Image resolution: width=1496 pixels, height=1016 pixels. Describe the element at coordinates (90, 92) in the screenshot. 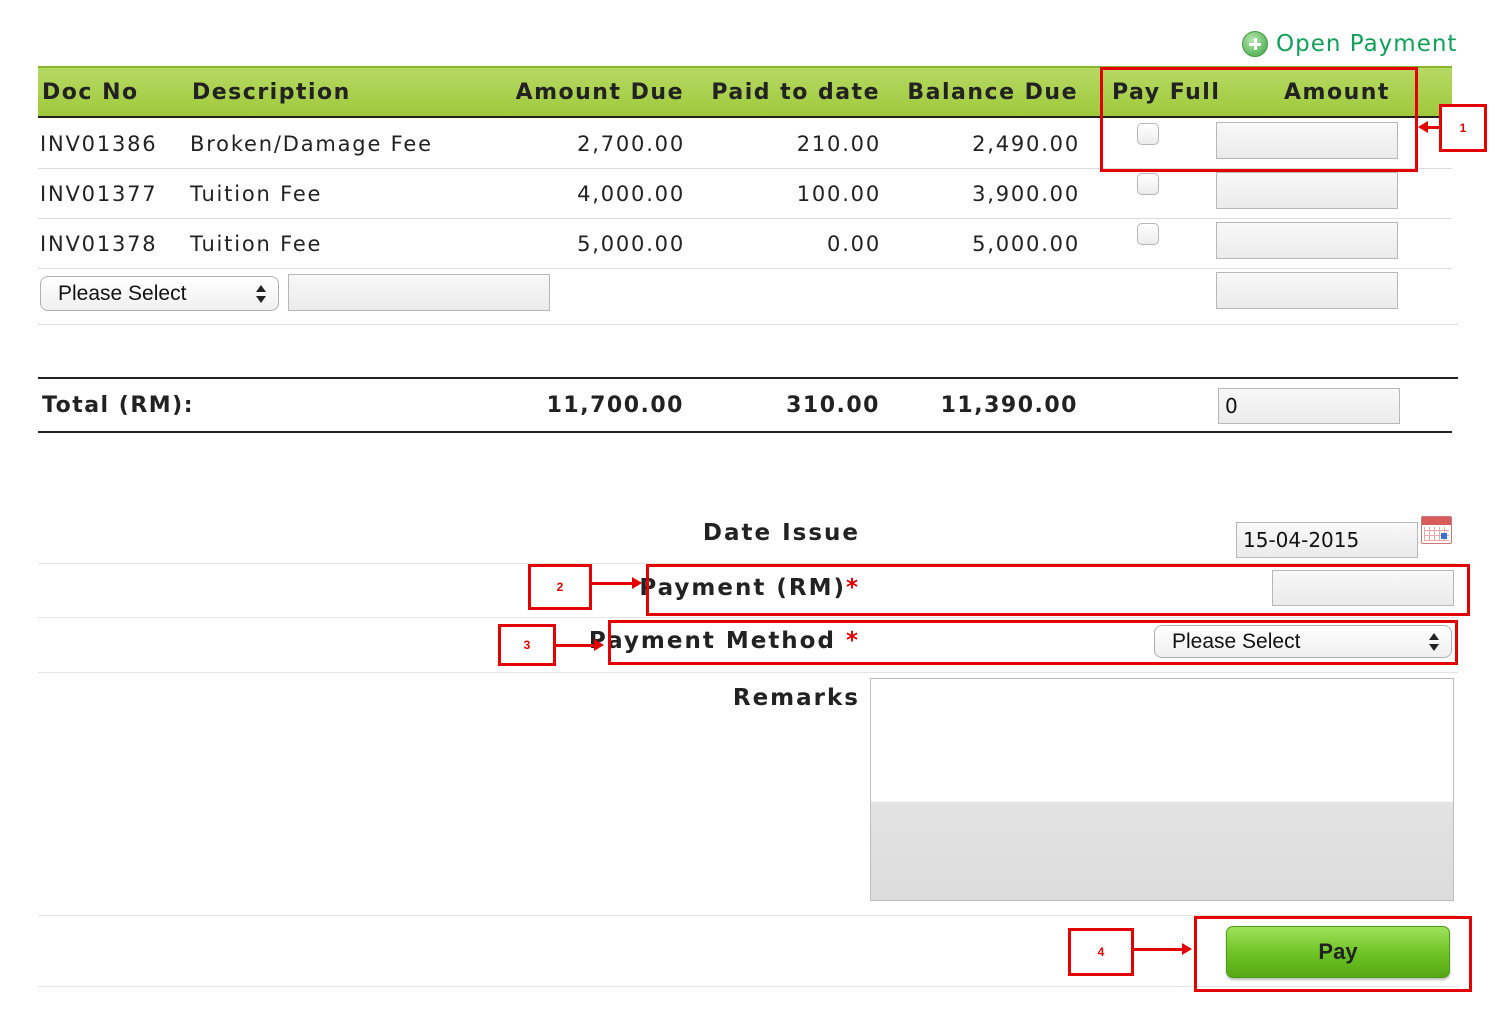

I see `header-doc-no: Doc No` at that location.